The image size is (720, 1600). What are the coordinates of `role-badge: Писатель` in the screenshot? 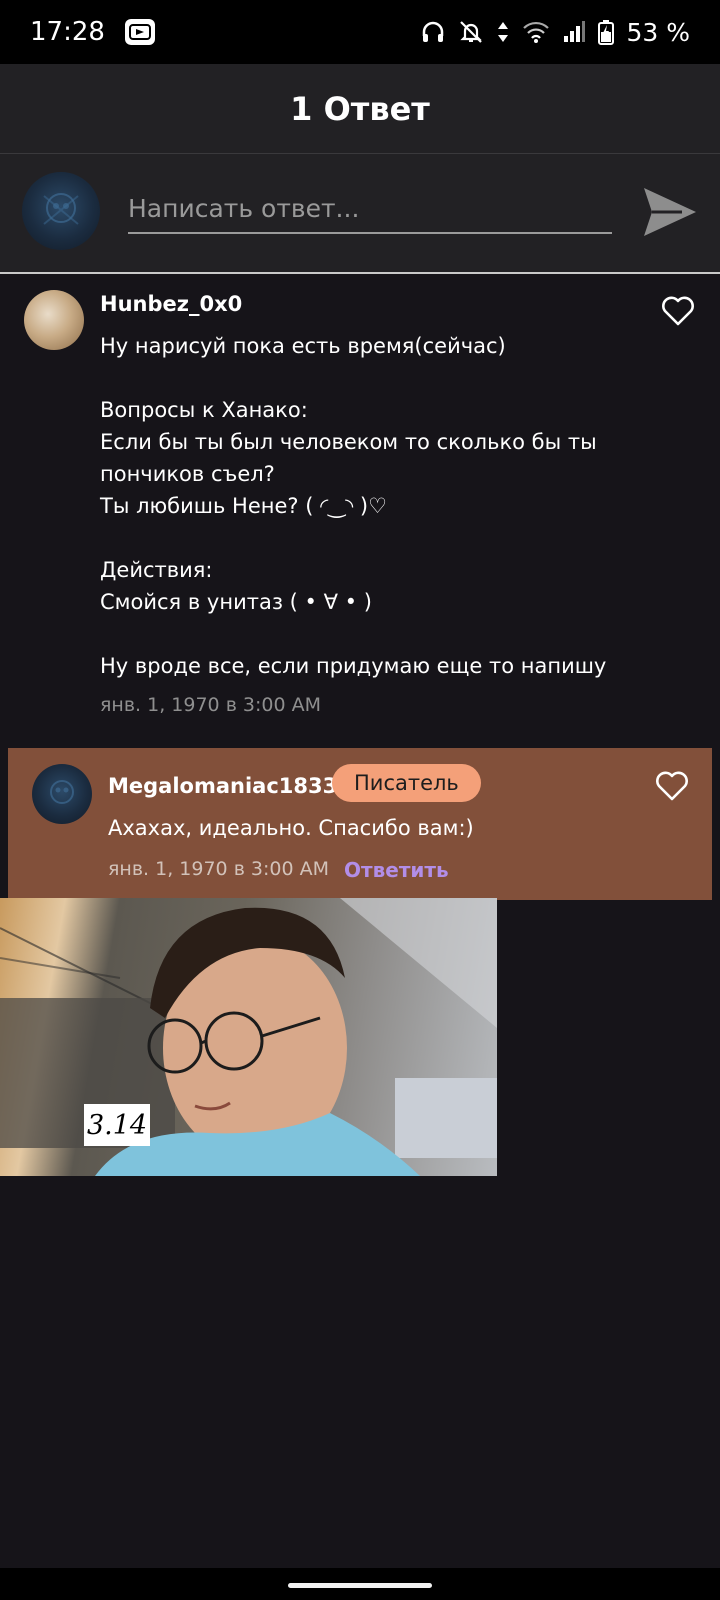 It's located at (406, 783).